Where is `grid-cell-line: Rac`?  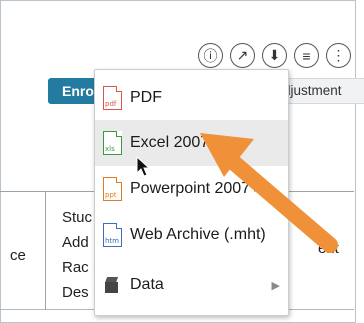 grid-cell-line: Rac is located at coordinates (75, 267).